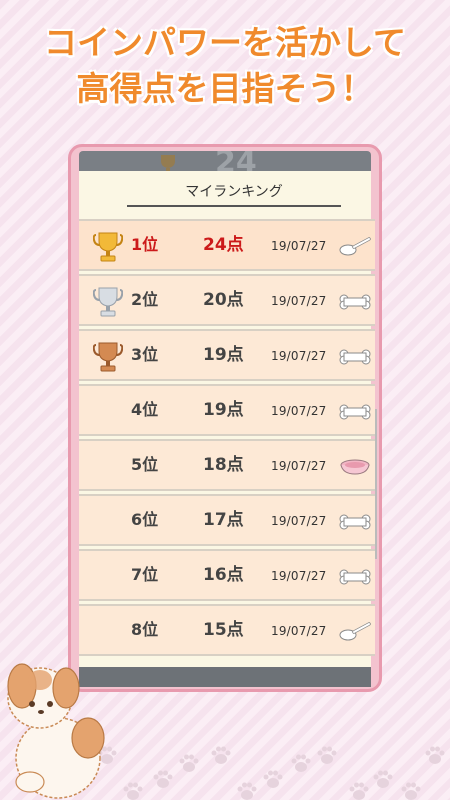 Image resolution: width=450 pixels, height=800 pixels. What do you see at coordinates (225, 66) in the screenshot?
I see `promo-headline: コインパワーを活かして 高得点を目指そう！` at bounding box center [225, 66].